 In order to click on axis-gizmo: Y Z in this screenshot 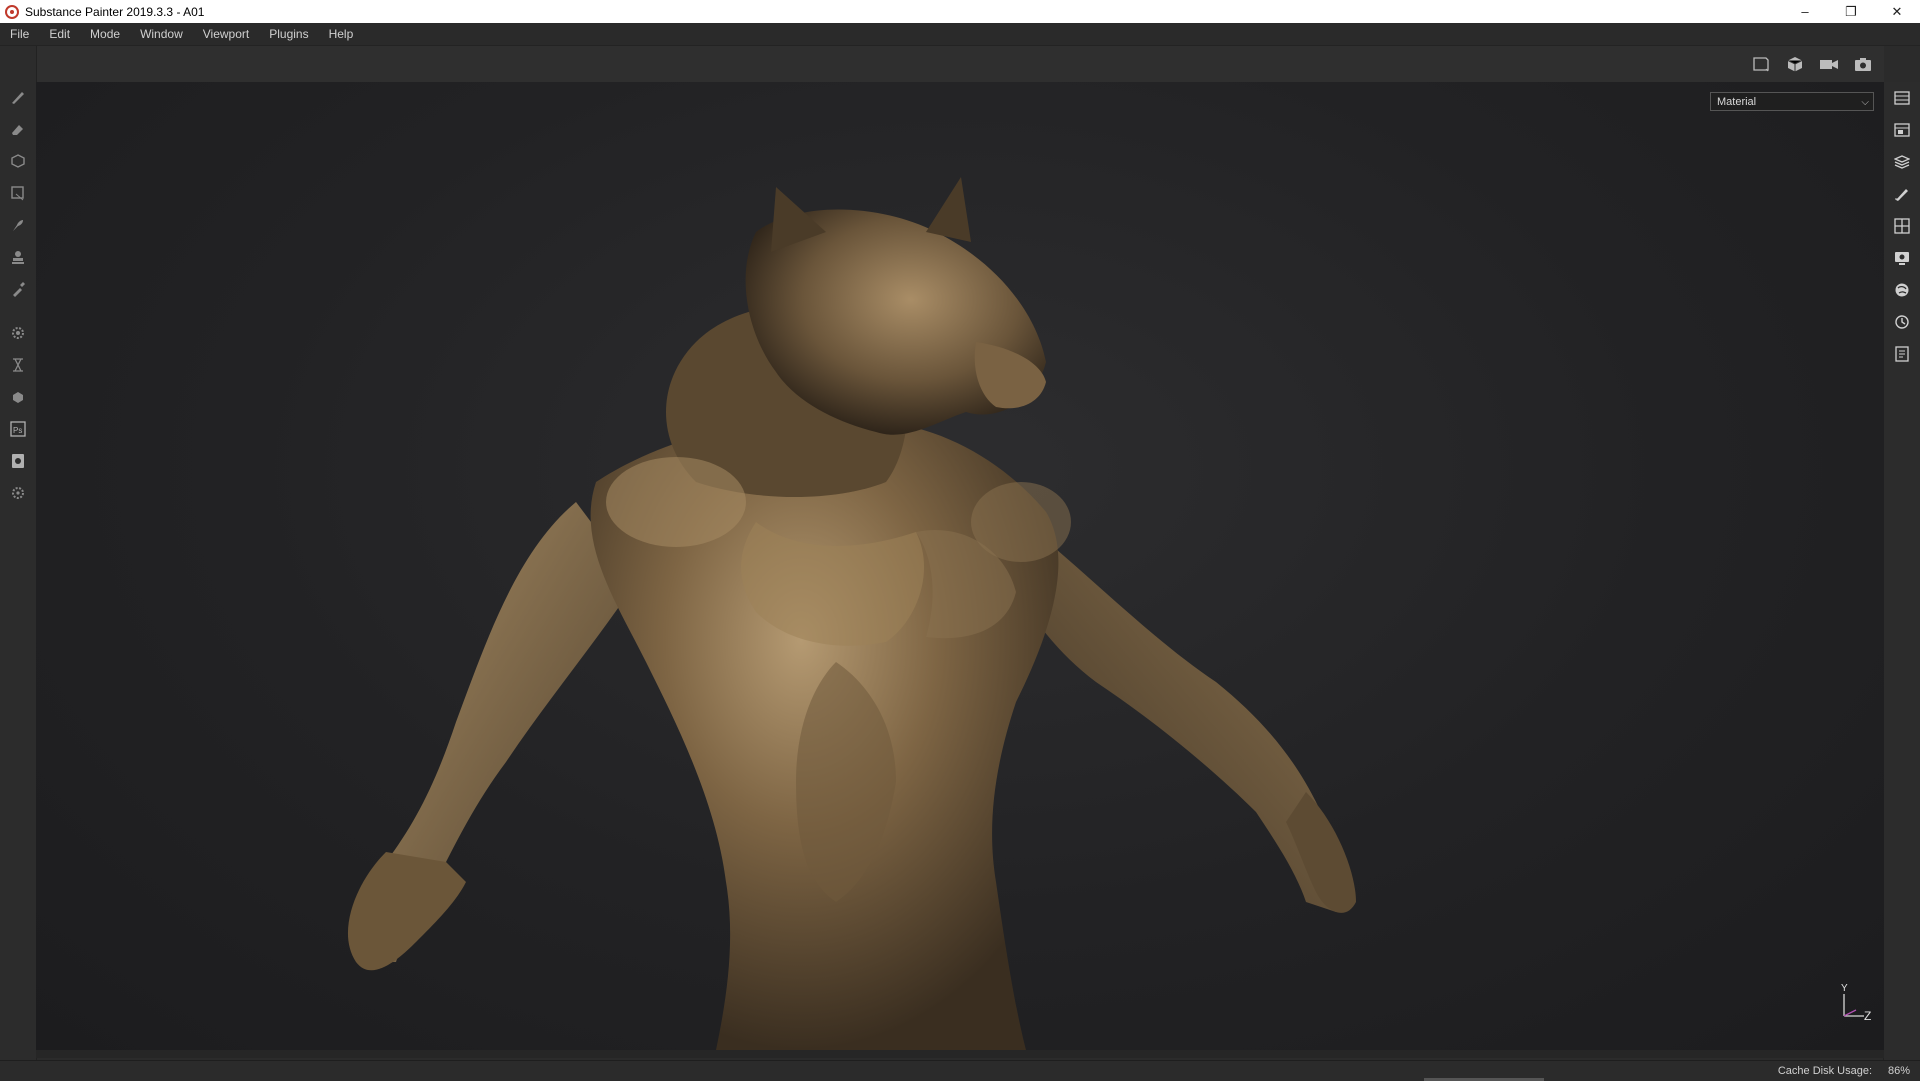, I will do `click(1856, 1002)`.